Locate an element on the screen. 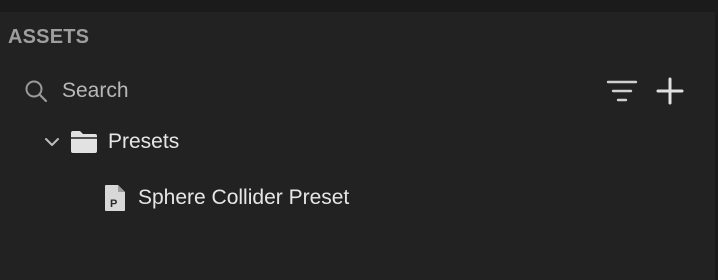  preset-file-icon: P is located at coordinates (115, 198).